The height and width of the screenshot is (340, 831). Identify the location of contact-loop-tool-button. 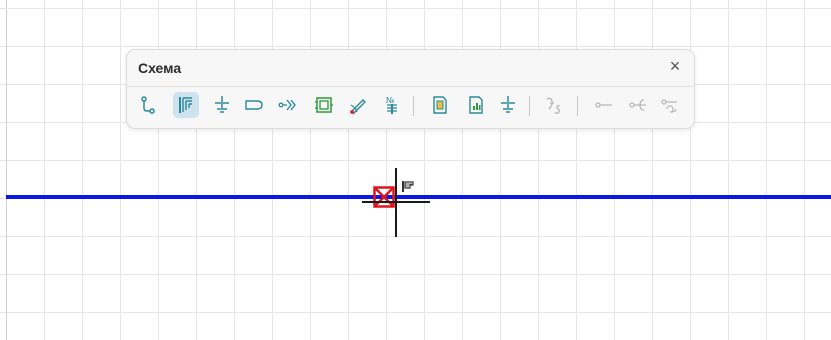
(670, 105).